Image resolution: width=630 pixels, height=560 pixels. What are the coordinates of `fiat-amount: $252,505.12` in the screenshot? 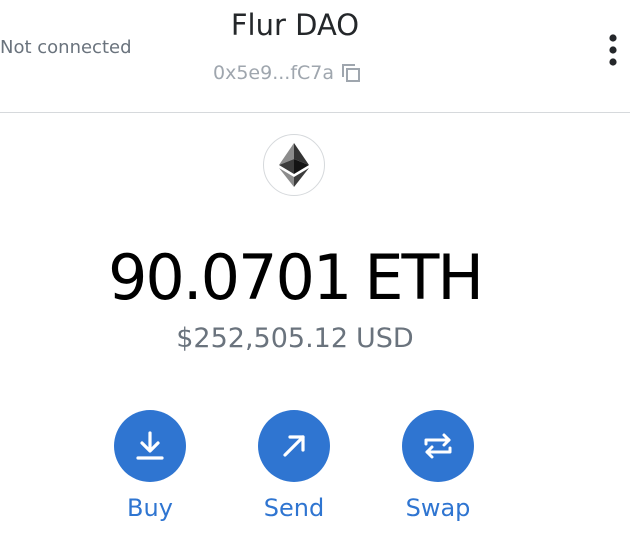 It's located at (262, 338).